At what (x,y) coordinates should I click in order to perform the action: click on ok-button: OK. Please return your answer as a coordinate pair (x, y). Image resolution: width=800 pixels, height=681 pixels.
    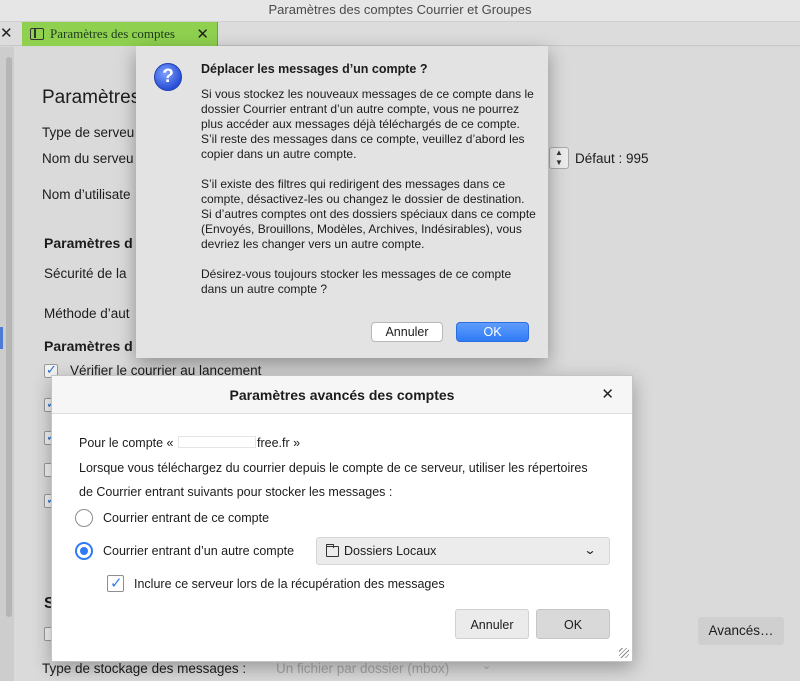
    Looking at the image, I should click on (573, 624).